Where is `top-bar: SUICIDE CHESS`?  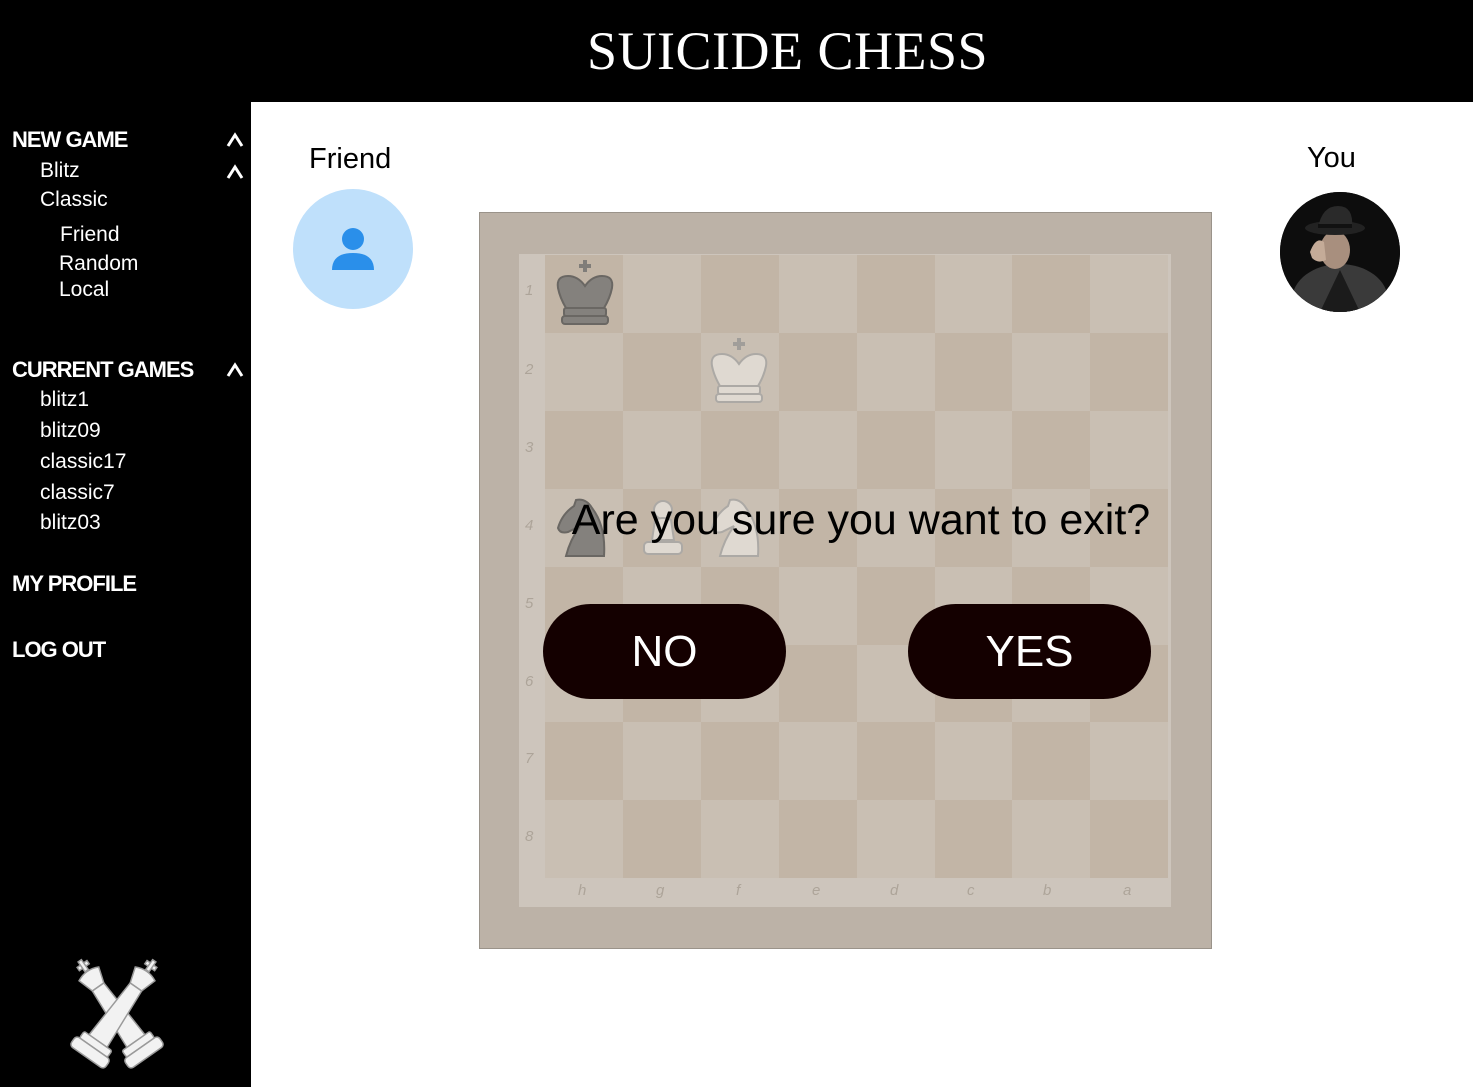 top-bar: SUICIDE CHESS is located at coordinates (736, 51).